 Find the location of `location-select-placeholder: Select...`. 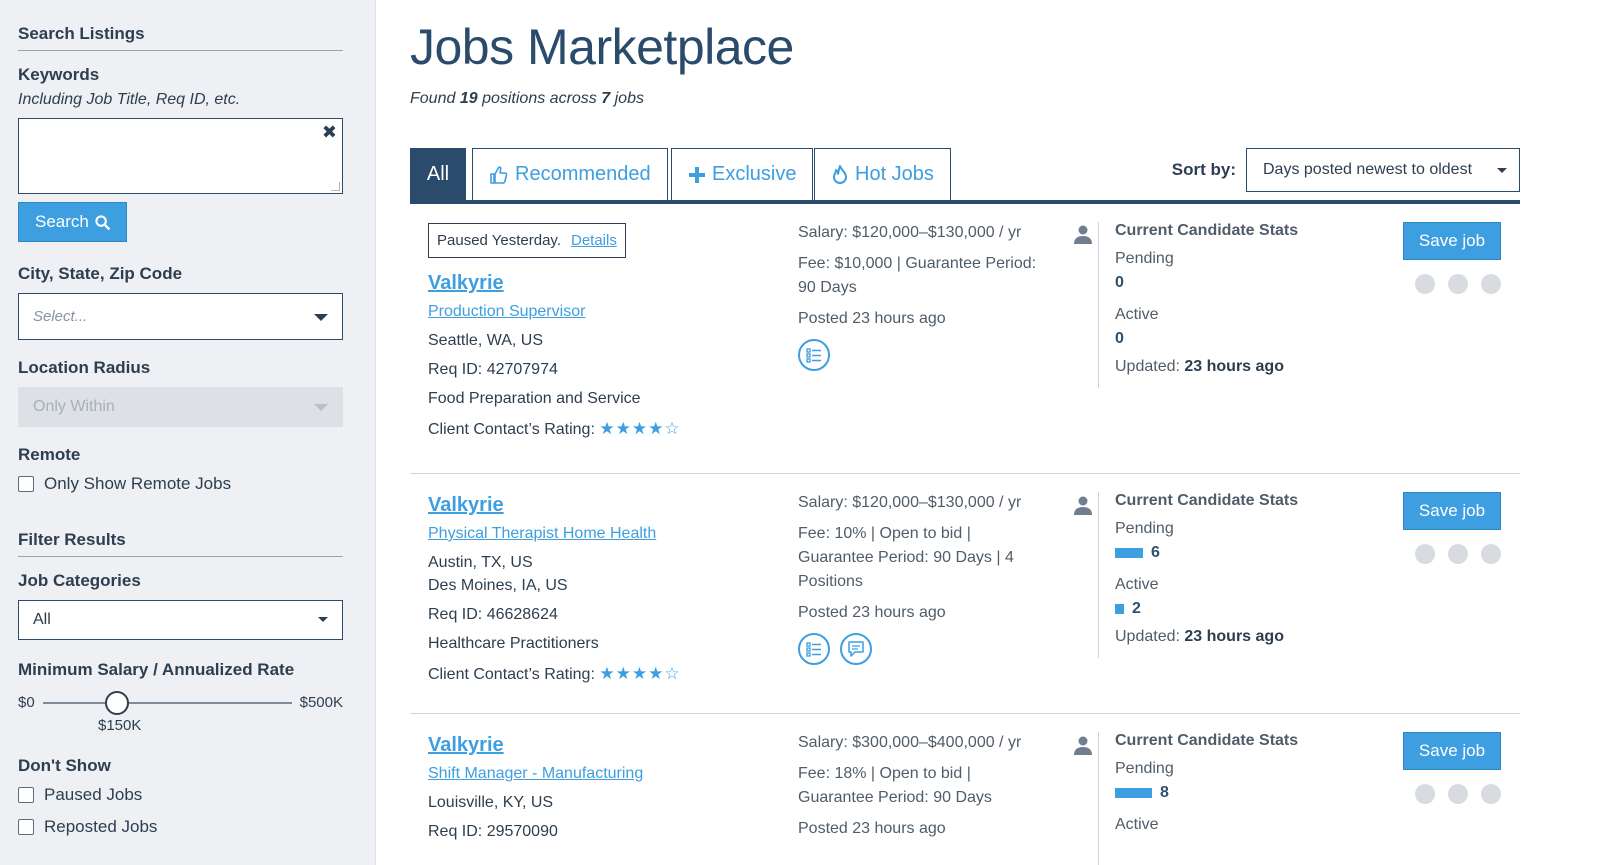

location-select-placeholder: Select... is located at coordinates (60, 316).